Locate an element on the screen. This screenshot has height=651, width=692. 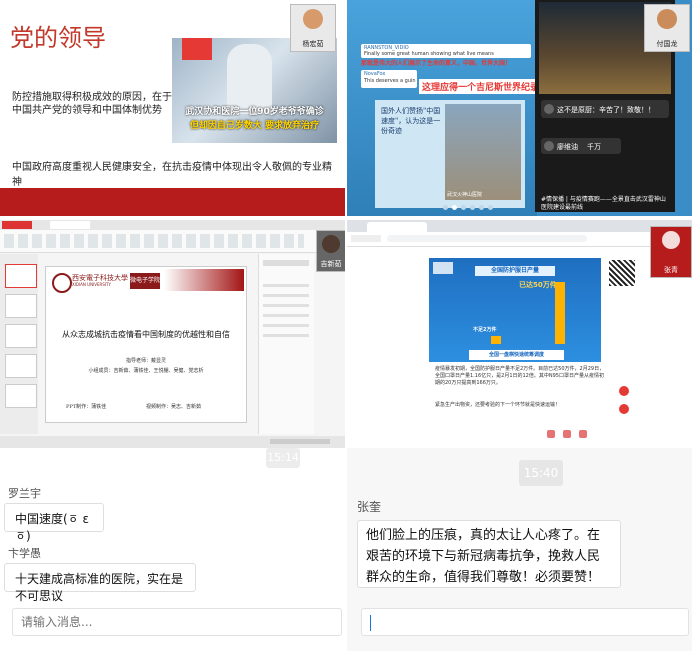
message-bubble: 中国速度(ㆆ ε ㆆ) is located at coordinates (54, 523).